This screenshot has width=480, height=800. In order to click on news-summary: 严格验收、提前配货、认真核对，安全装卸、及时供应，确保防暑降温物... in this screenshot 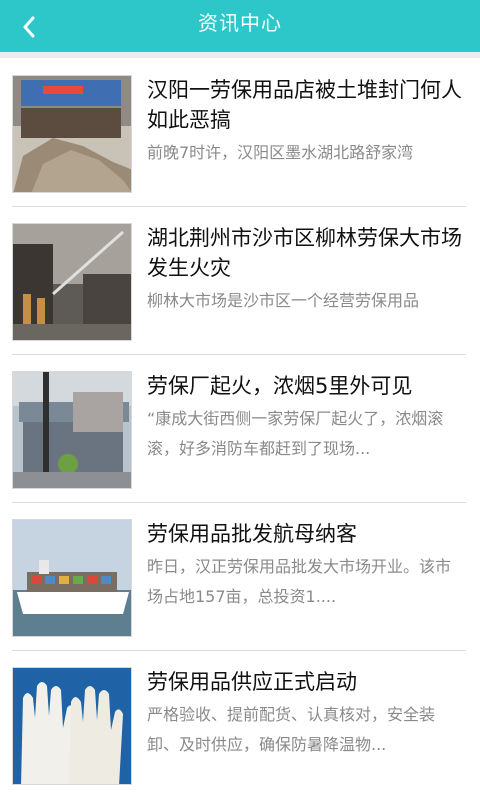, I will do `click(291, 729)`.